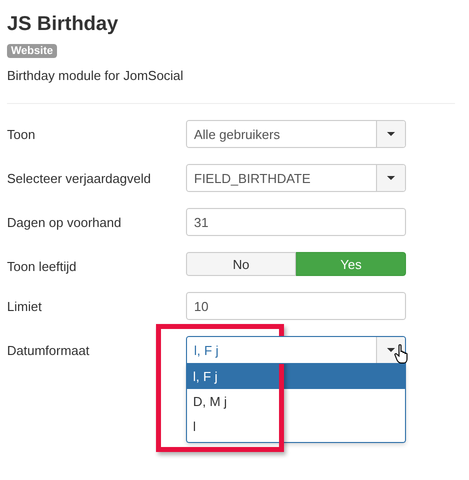 The height and width of the screenshot is (480, 469). What do you see at coordinates (296, 426) in the screenshot?
I see `dropdown-option: l` at bounding box center [296, 426].